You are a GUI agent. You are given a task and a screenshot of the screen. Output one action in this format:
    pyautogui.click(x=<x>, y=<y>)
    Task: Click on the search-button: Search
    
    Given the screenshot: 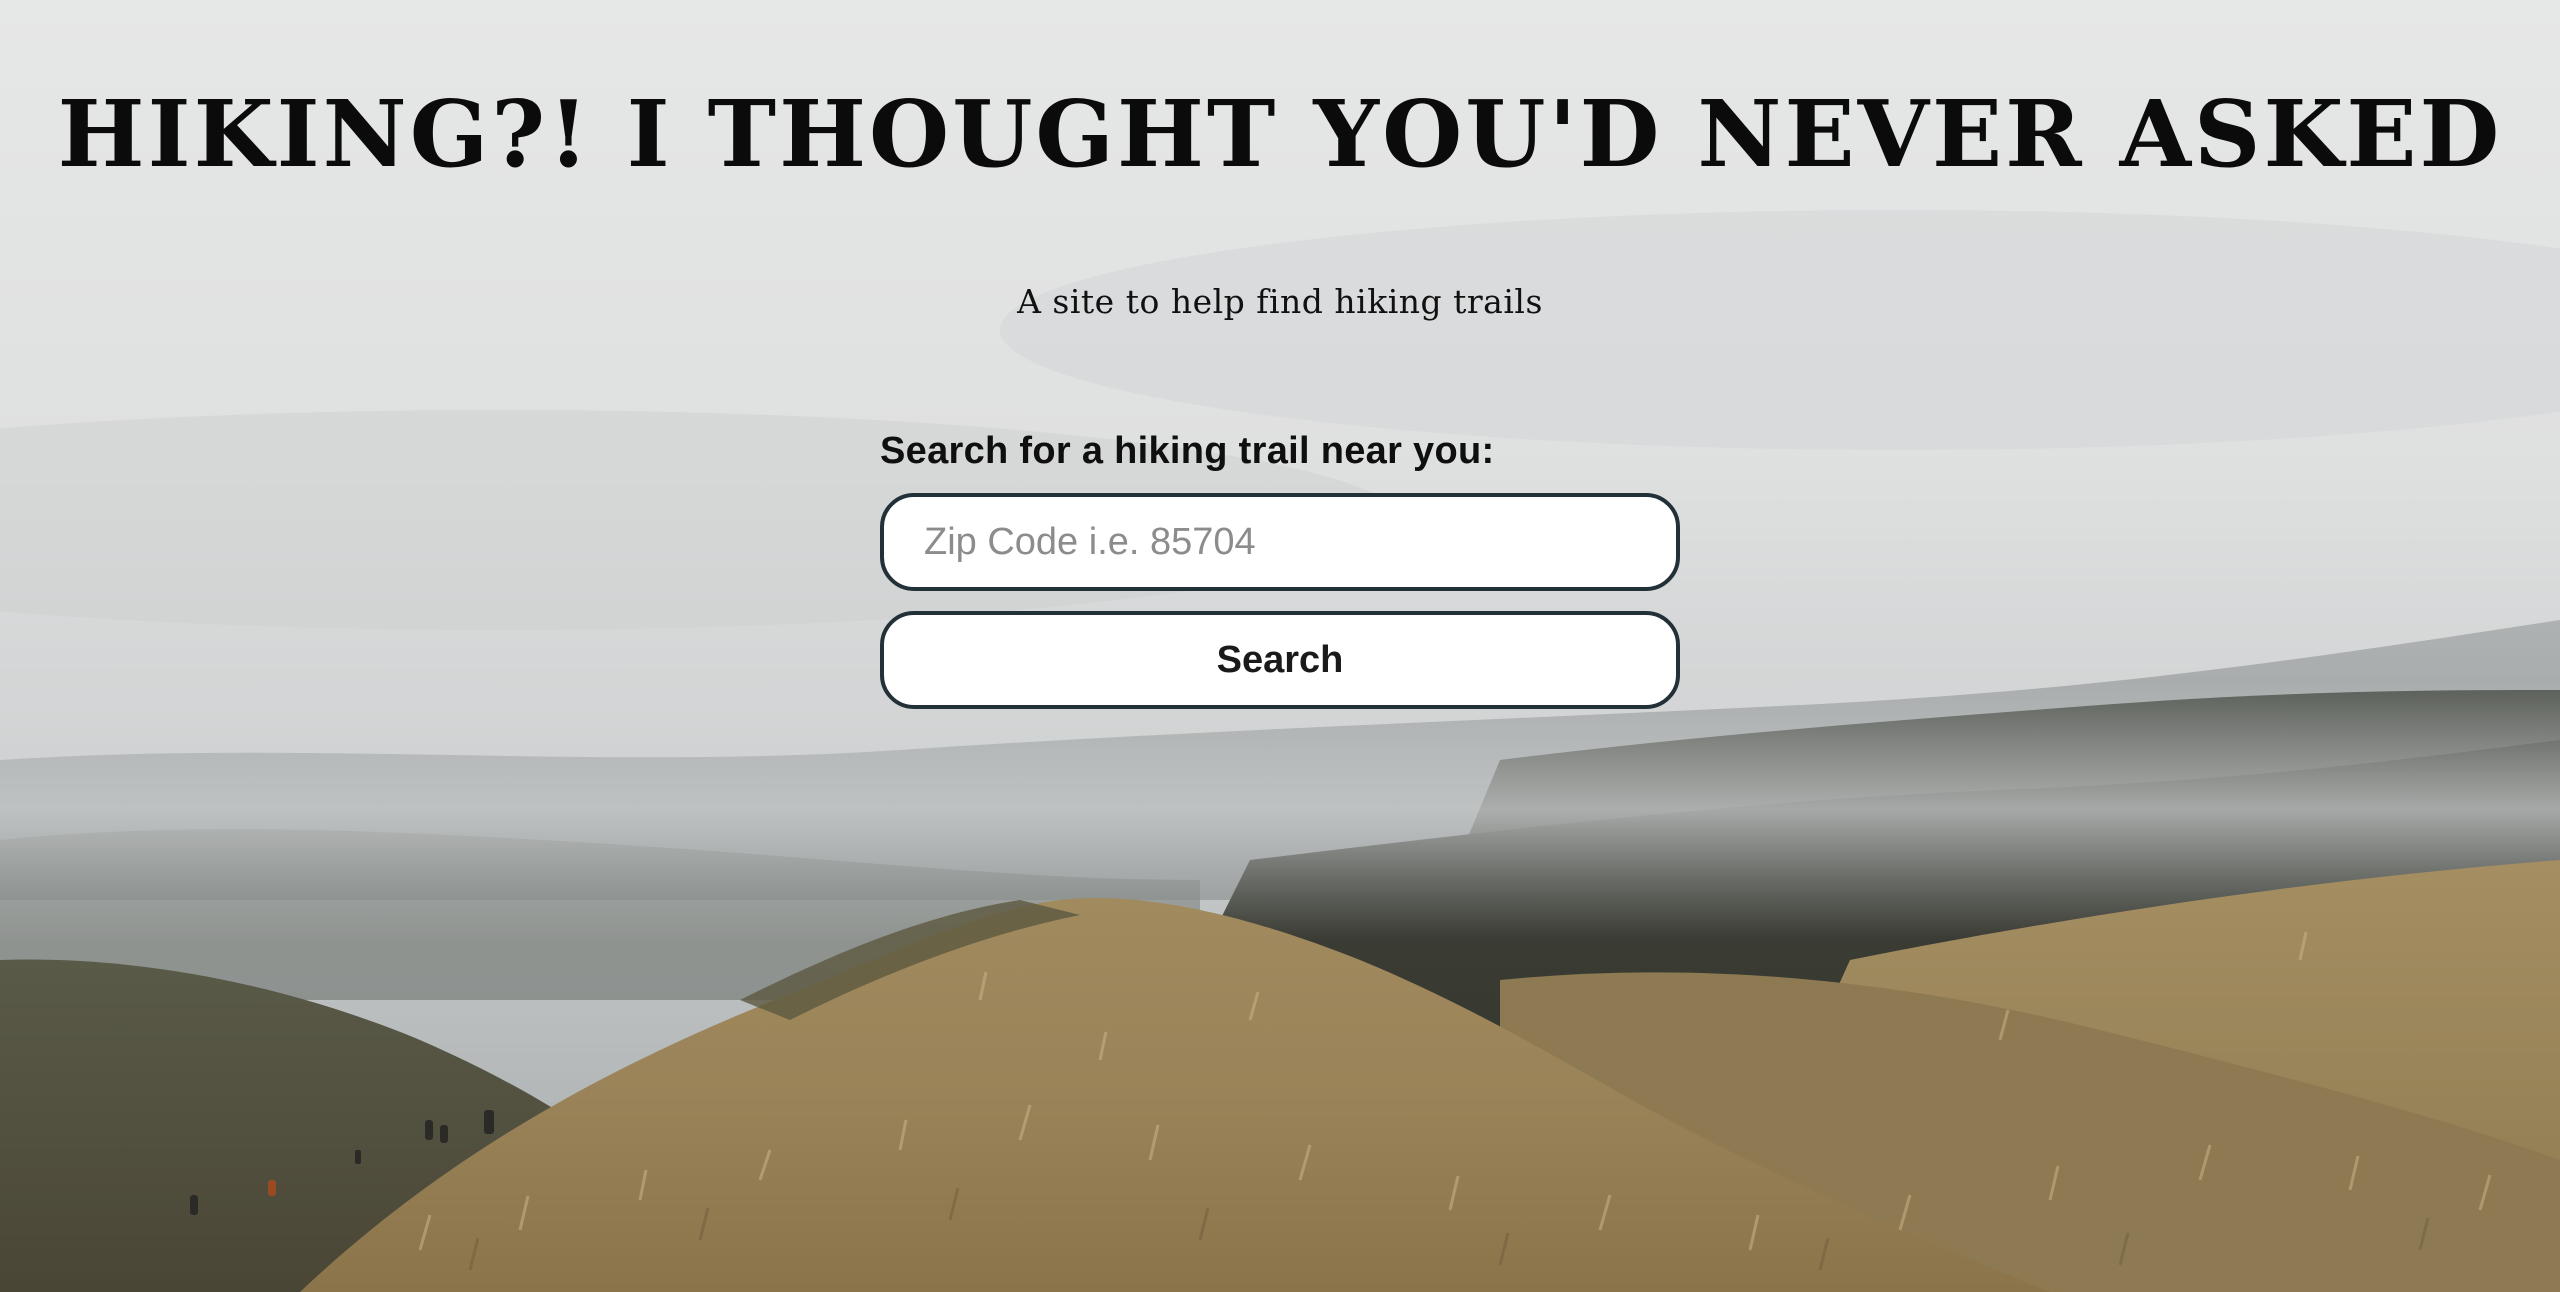 What is the action you would take?
    pyautogui.click(x=1280, y=660)
    